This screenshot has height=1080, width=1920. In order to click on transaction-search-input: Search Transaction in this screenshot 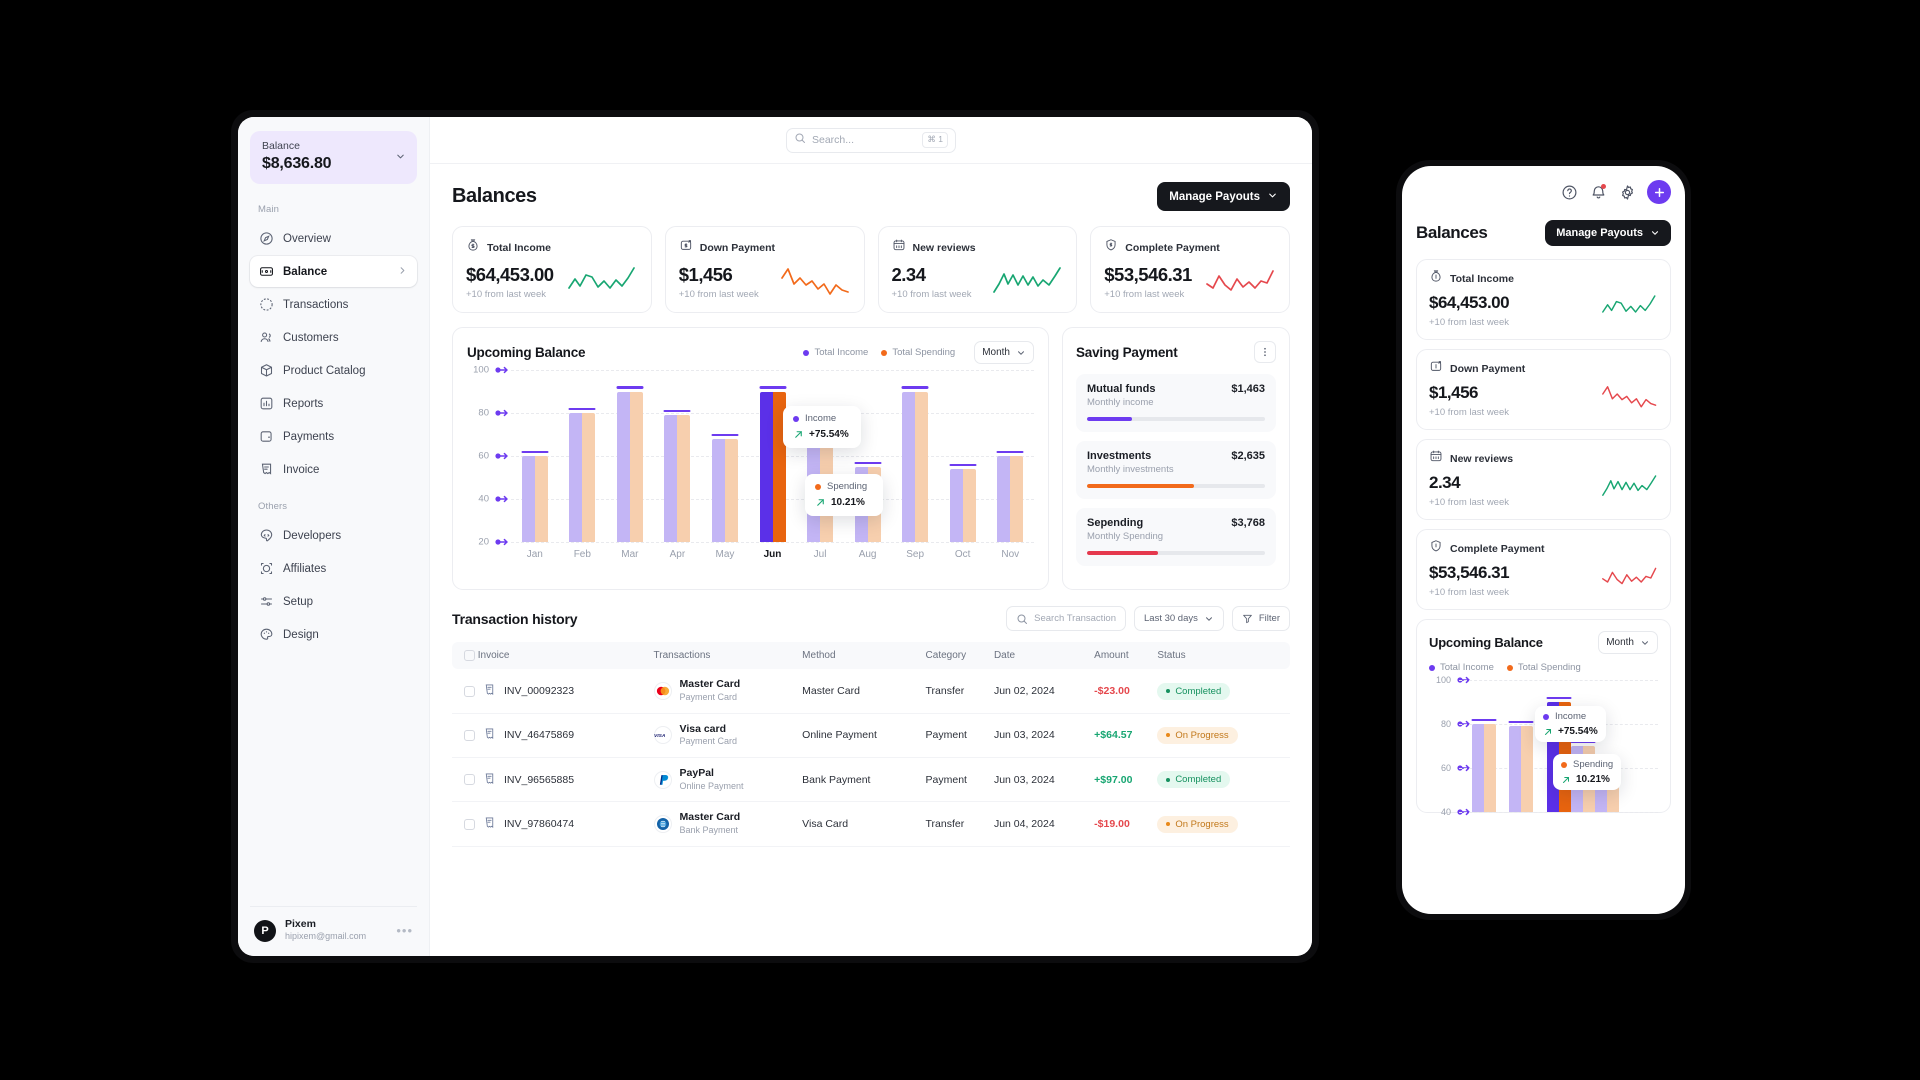, I will do `click(1066, 619)`.